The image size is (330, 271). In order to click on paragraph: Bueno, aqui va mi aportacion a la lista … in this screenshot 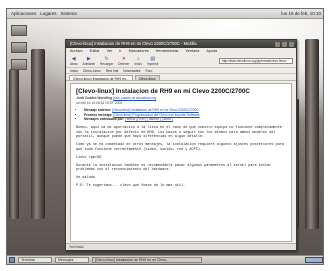, I will do `click(179, 132)`.